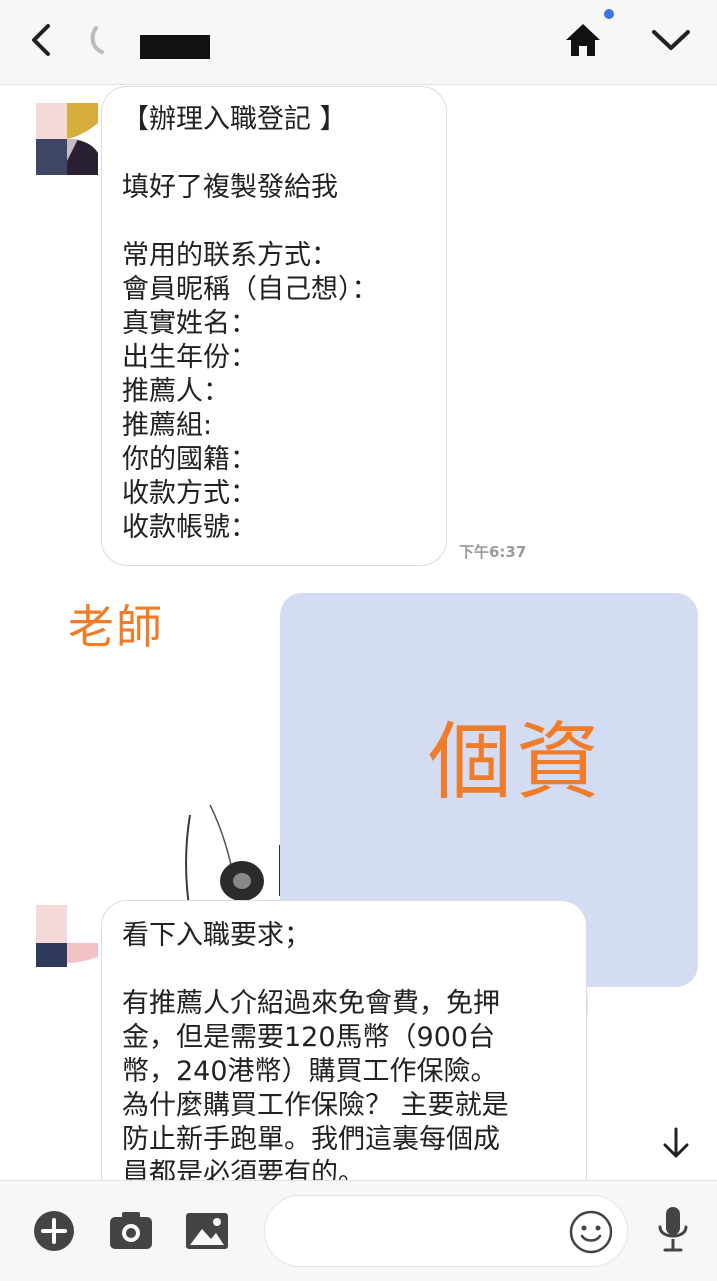 The image size is (717, 1281). Describe the element at coordinates (315, 1105) in the screenshot. I see `message-line: 為什麼購買工作保險？ 主要就是` at that location.